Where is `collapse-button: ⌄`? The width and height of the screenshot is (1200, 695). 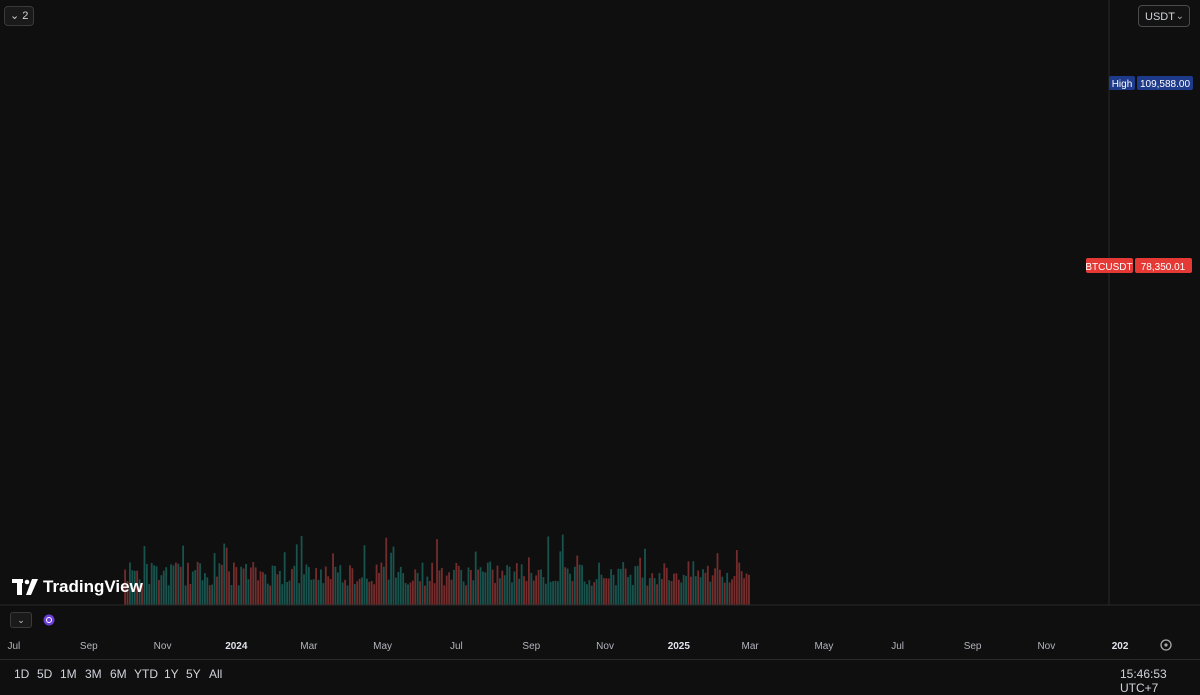
collapse-button: ⌄ is located at coordinates (21, 620).